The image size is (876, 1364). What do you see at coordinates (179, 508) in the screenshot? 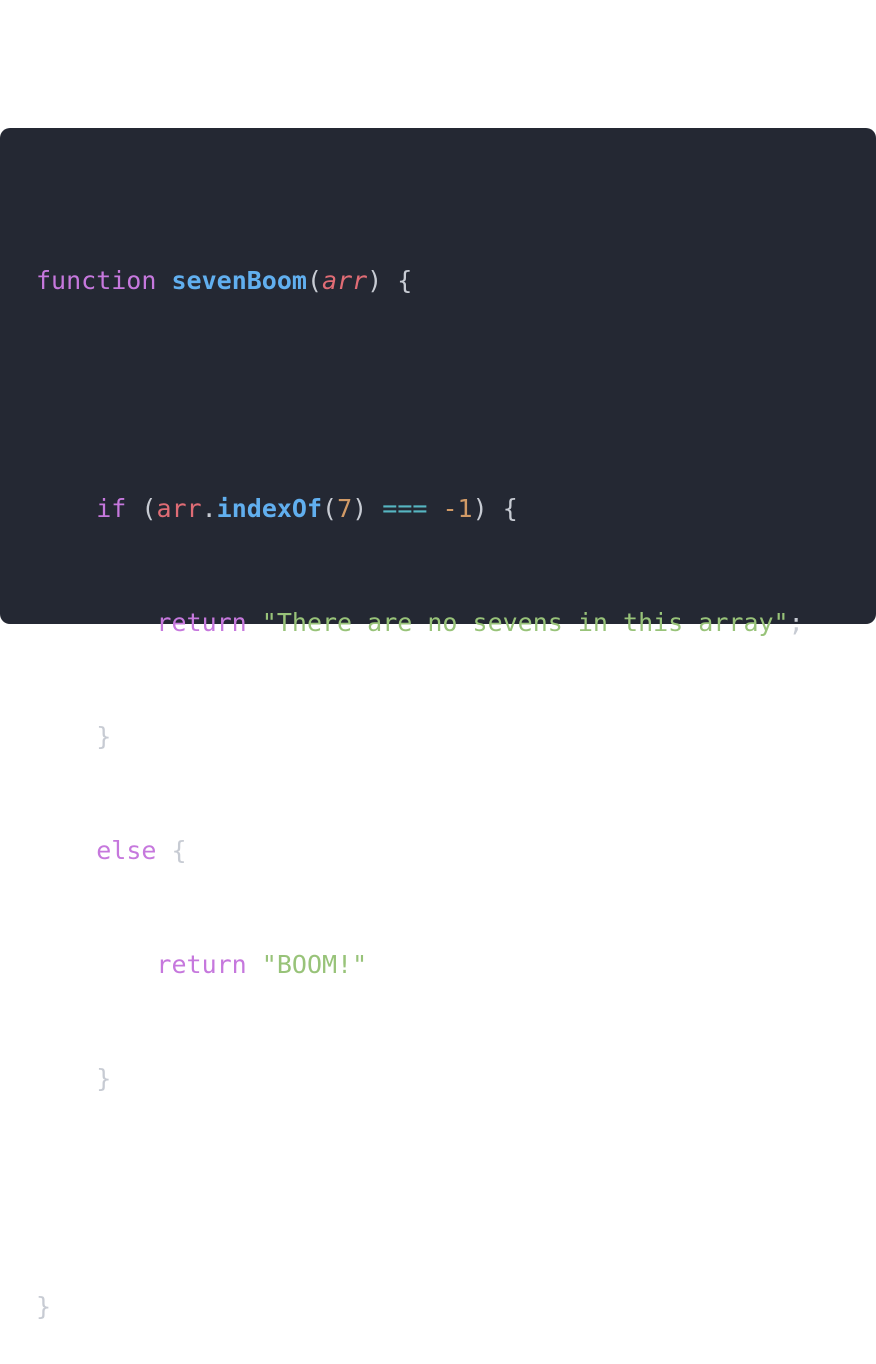
I see `variable-arr: arr` at bounding box center [179, 508].